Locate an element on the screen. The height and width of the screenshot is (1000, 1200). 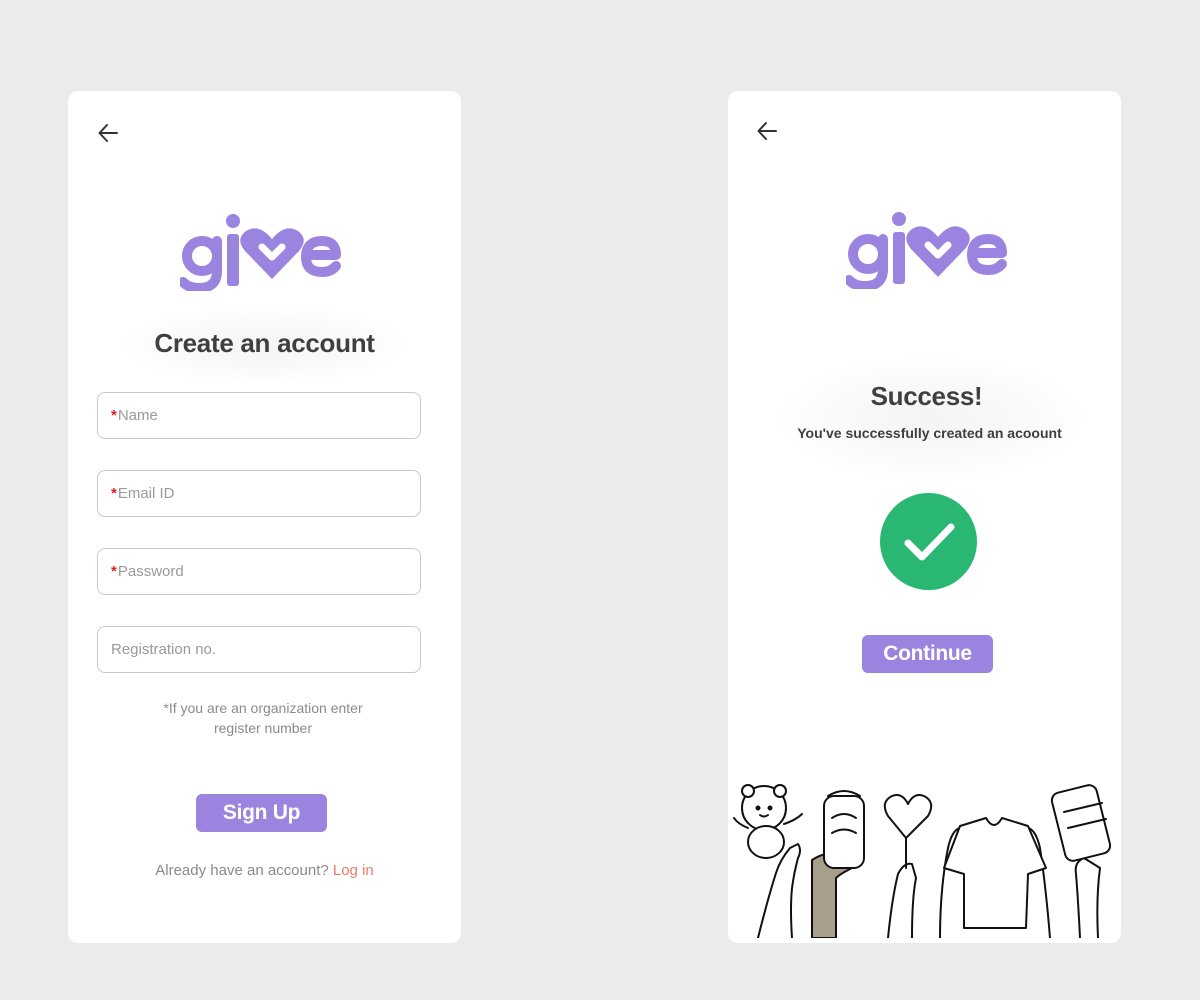
donation-hands-illustration is located at coordinates (924, 860).